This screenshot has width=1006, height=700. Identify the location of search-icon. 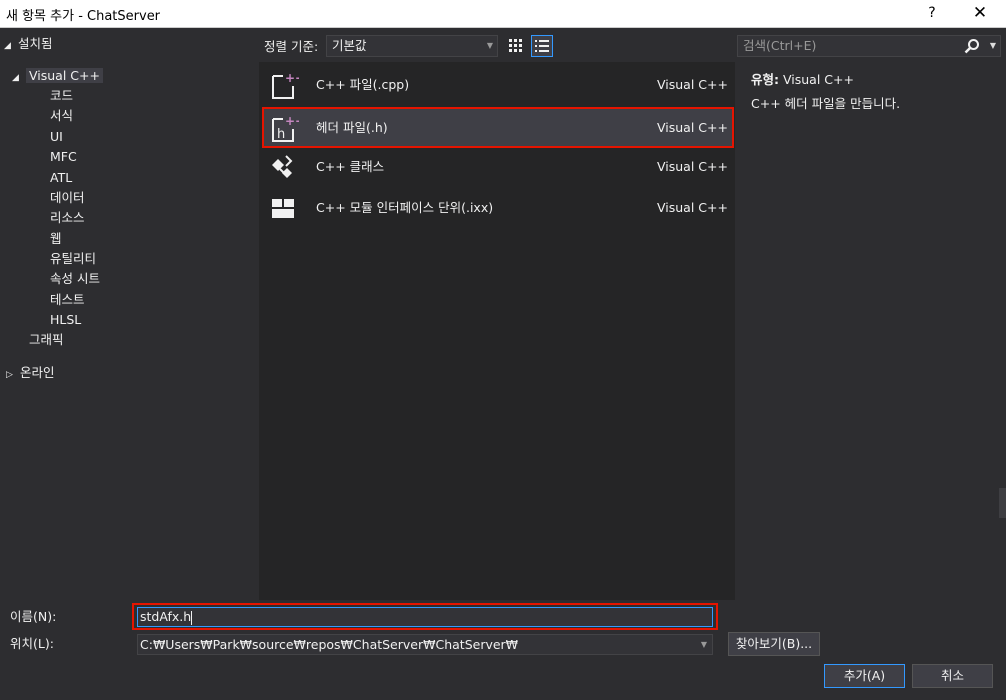
(972, 46).